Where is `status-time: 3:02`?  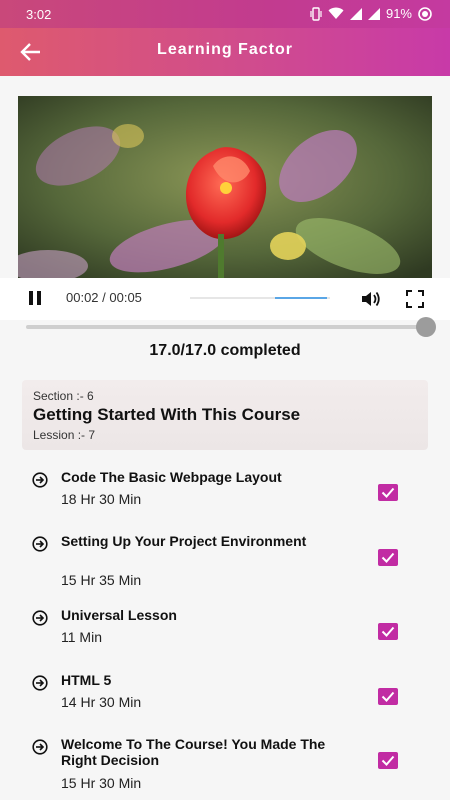 status-time: 3:02 is located at coordinates (39, 14).